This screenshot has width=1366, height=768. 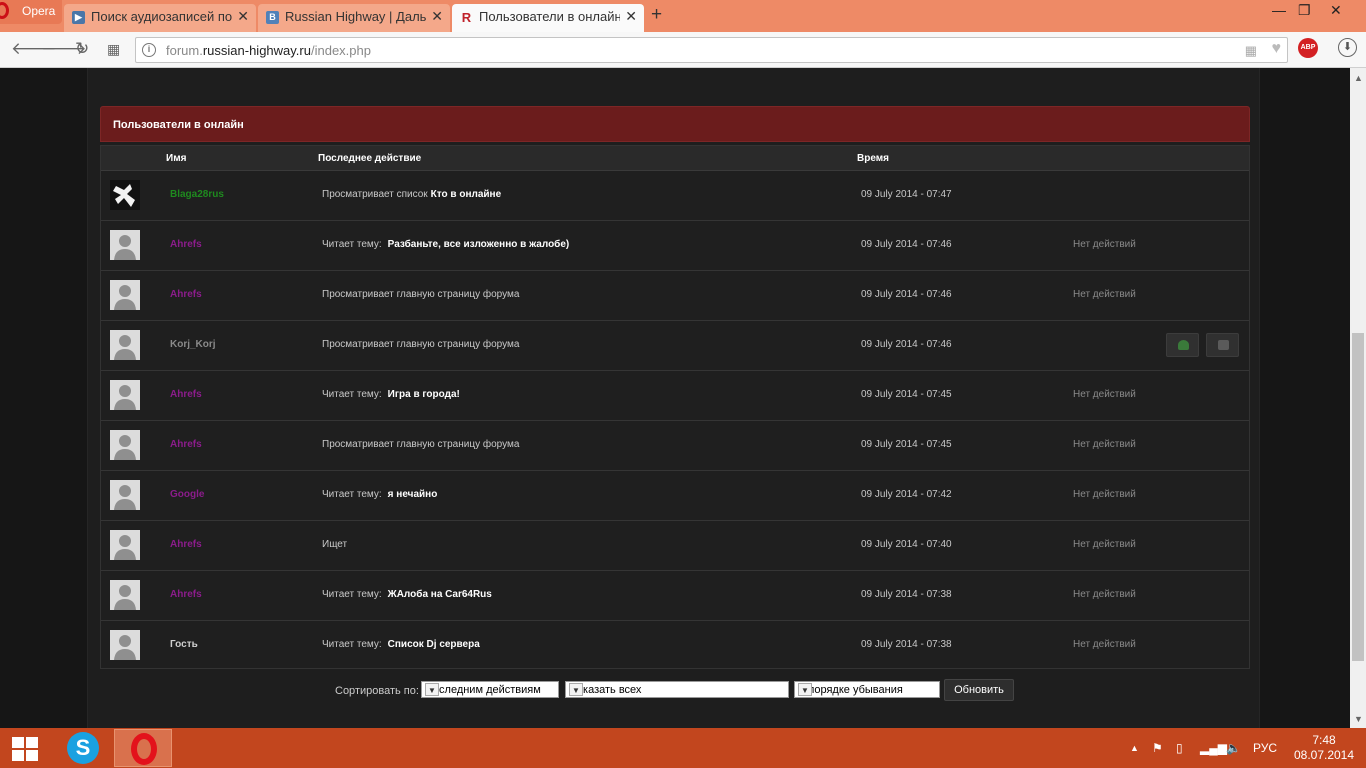 I want to click on tab-audio-search: ▶ Поиск аудиозаписей по з ✕, so click(x=160, y=18).